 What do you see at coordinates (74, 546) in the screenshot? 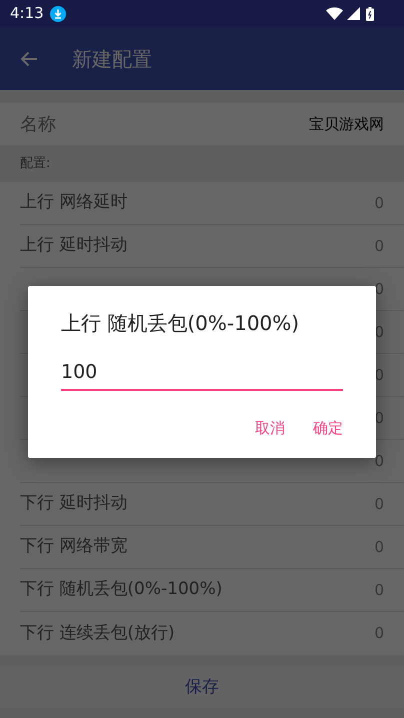
I see `setting-label: 下行 网络带宽` at bounding box center [74, 546].